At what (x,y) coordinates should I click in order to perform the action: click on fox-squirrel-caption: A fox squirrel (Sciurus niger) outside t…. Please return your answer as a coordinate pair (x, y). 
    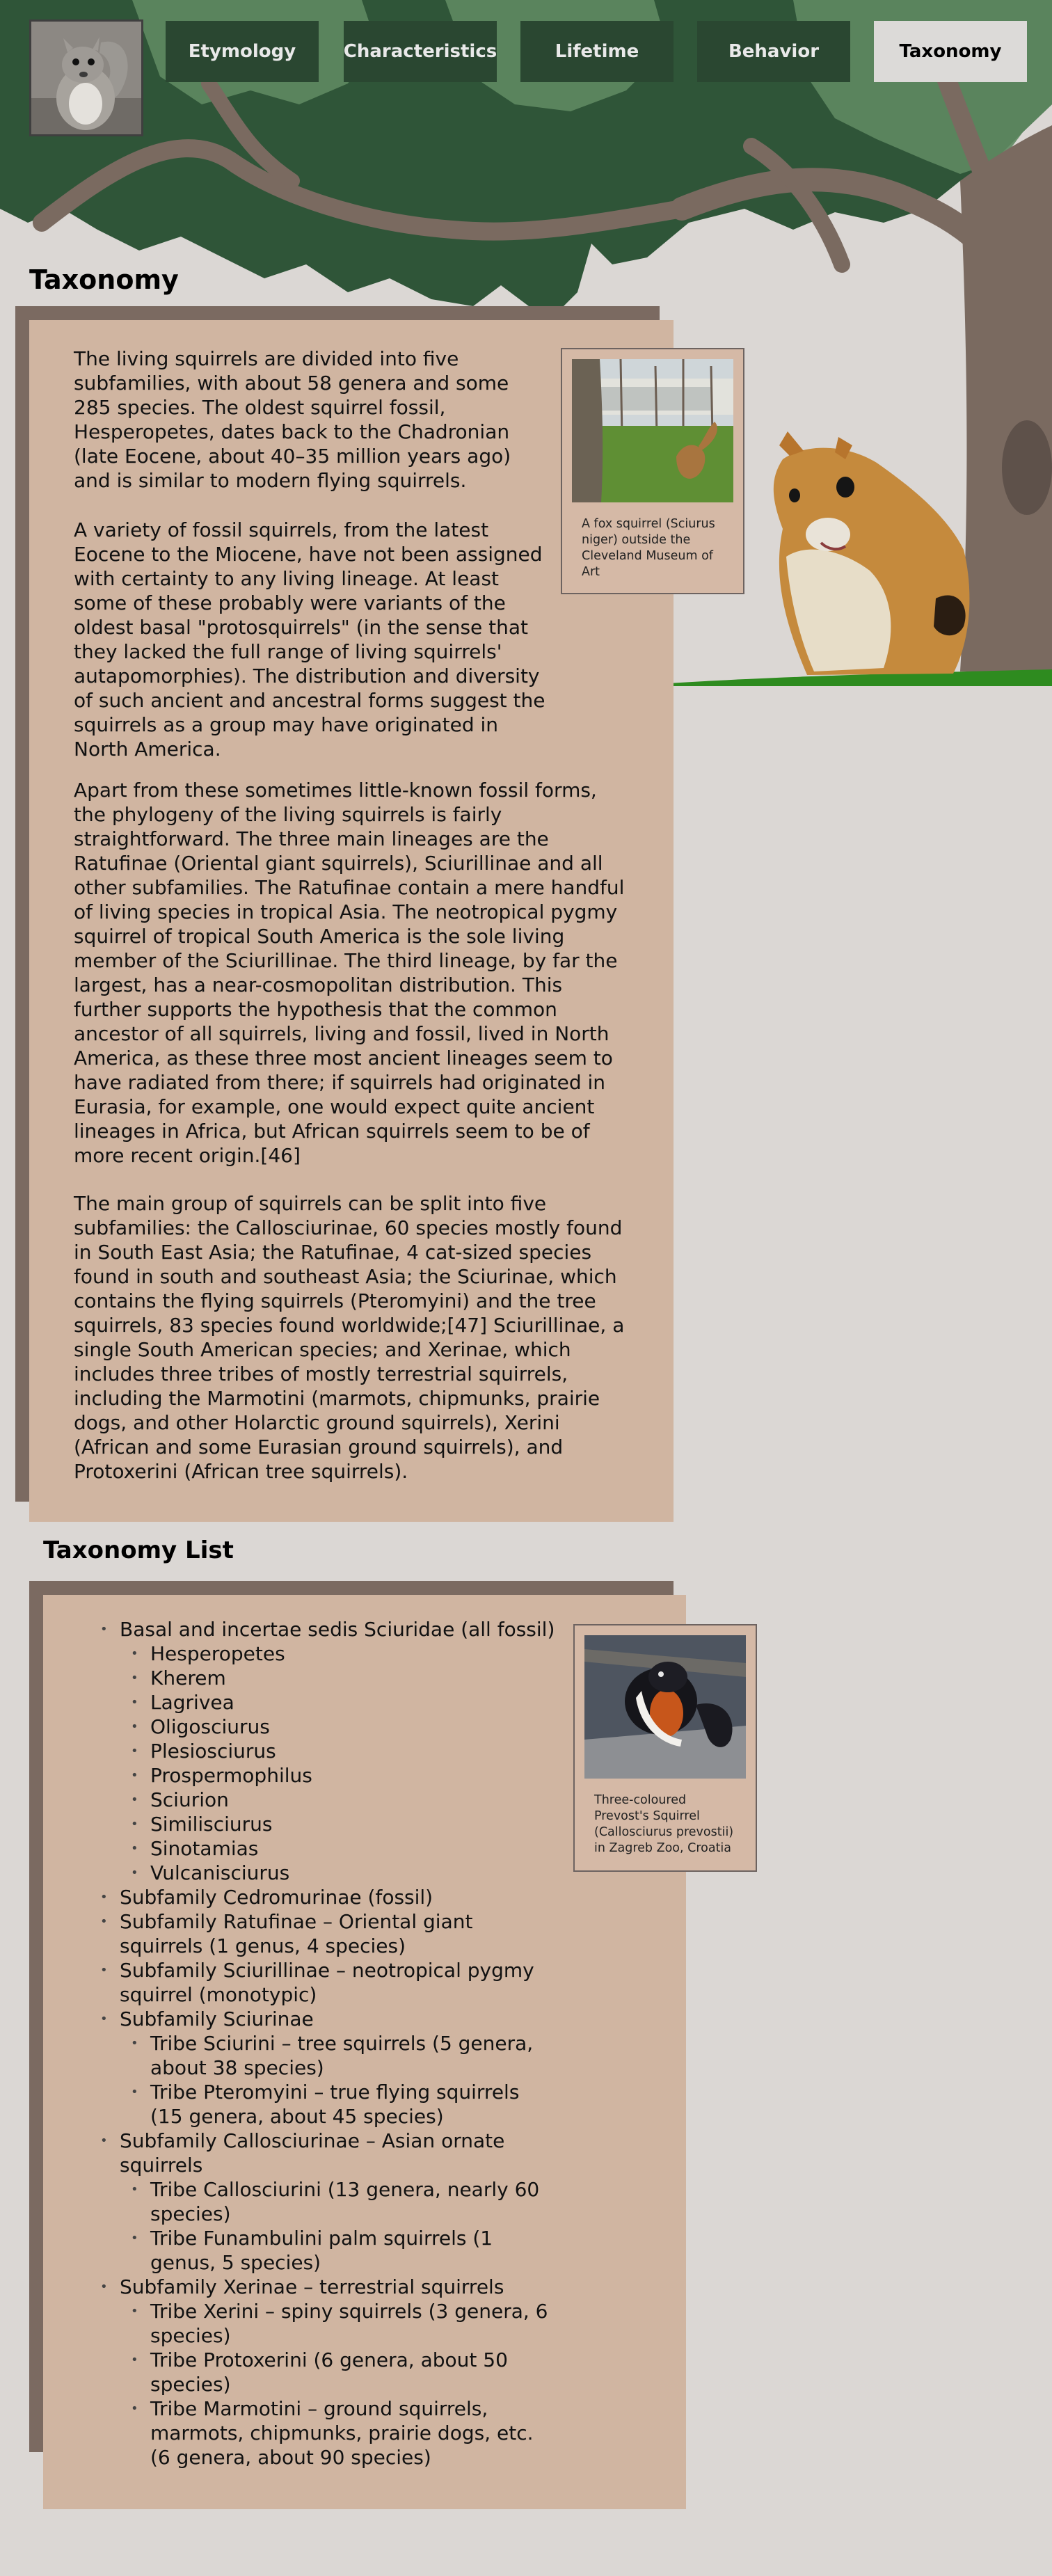
    Looking at the image, I should click on (648, 548).